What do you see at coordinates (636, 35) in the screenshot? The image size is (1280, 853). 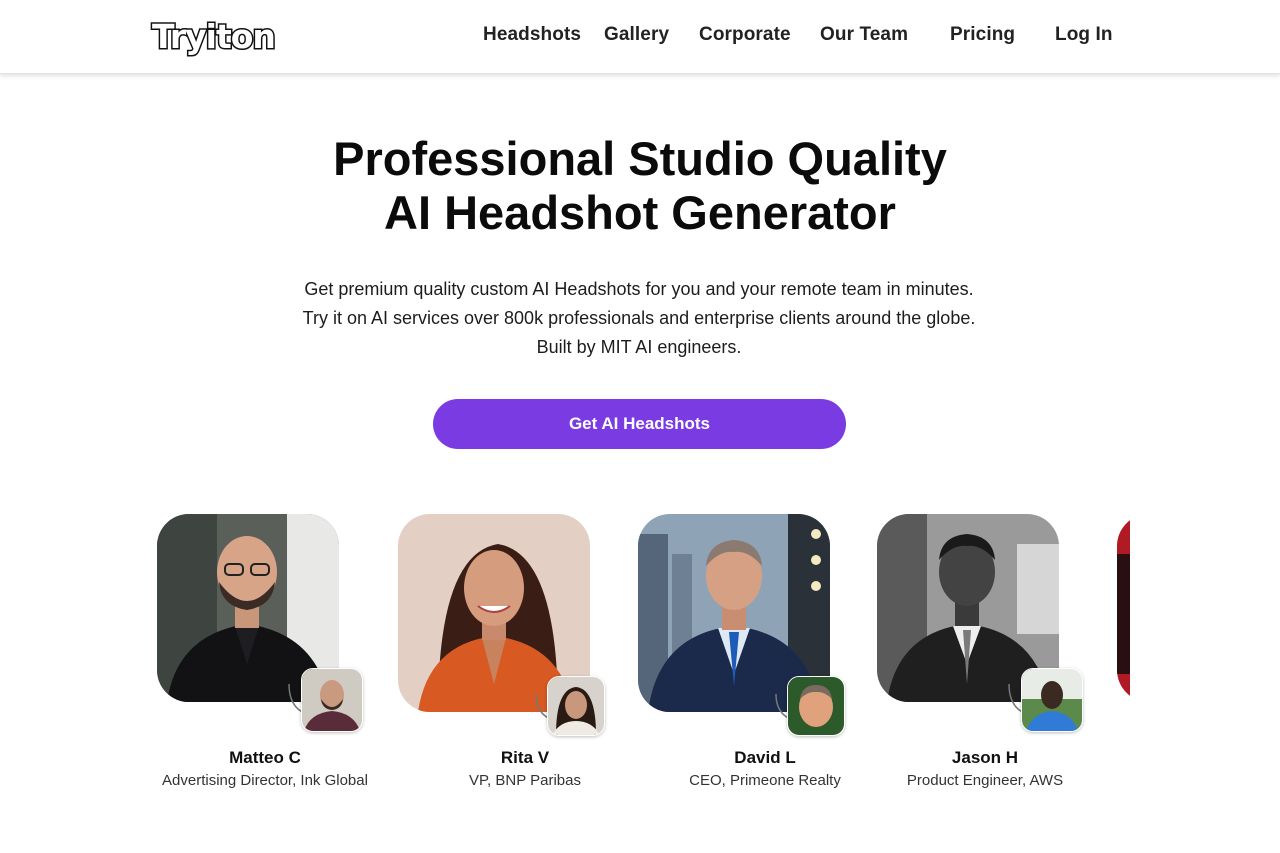 I see `nav-gallery: Gallery` at bounding box center [636, 35].